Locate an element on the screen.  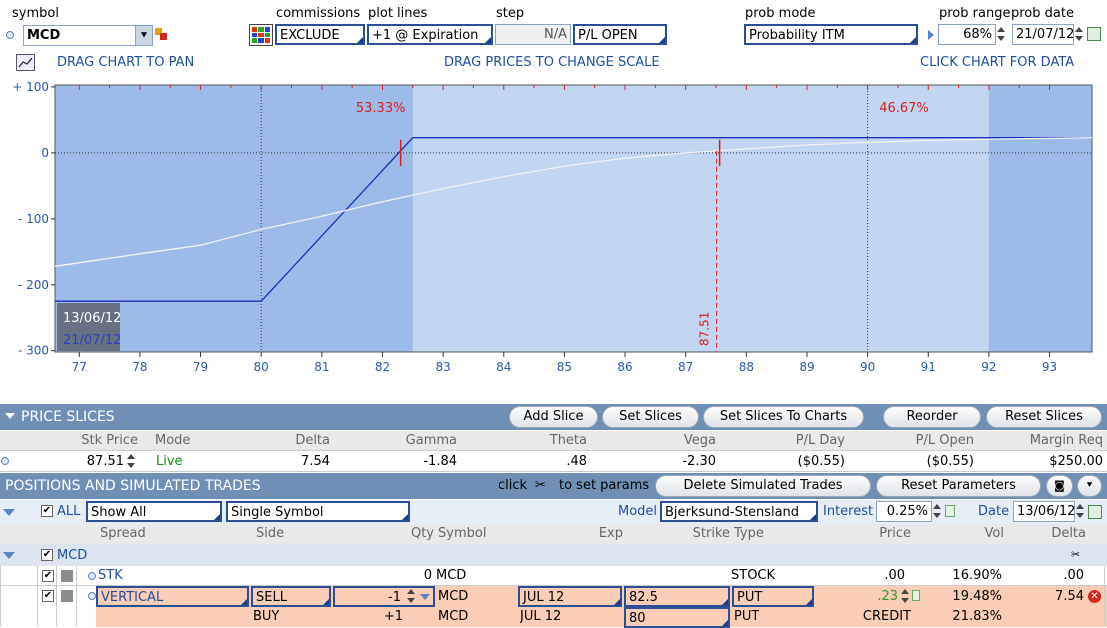
col-qty: Qty is located at coordinates (422, 533).